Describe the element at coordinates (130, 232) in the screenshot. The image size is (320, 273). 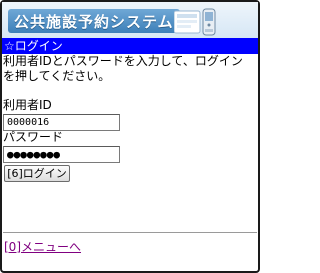
I see `divider` at that location.